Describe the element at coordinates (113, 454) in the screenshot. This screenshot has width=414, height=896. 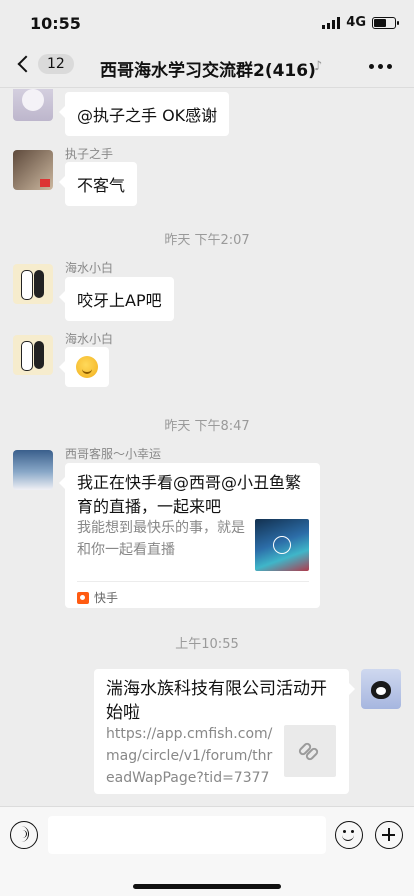
I see `sender-name: 西哥客服～小幸运` at that location.